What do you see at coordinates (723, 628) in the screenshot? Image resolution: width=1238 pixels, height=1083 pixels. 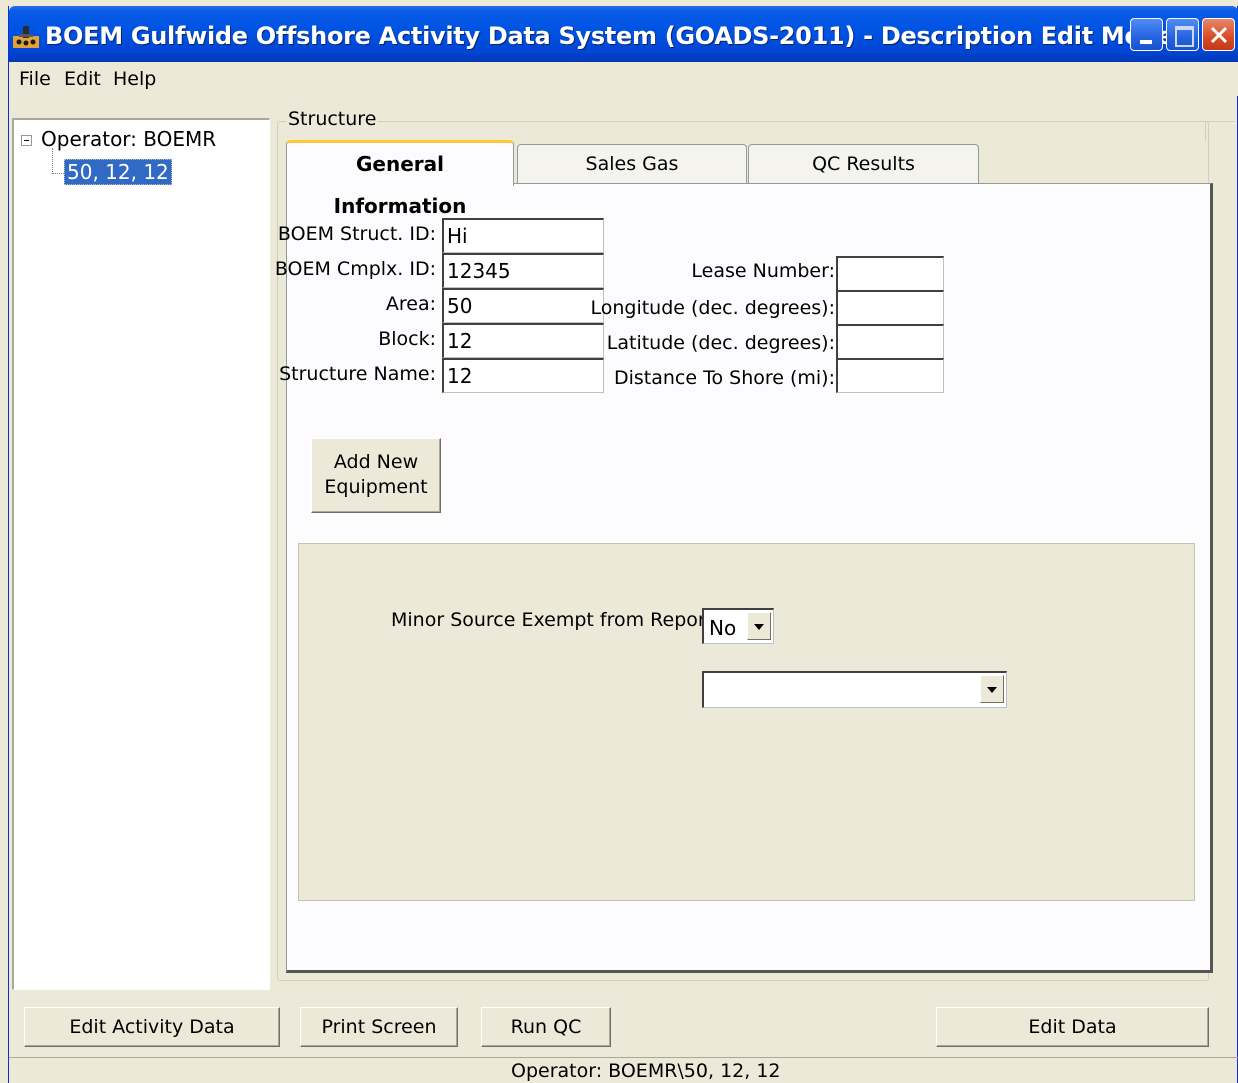 I see `minor-source-value: No` at bounding box center [723, 628].